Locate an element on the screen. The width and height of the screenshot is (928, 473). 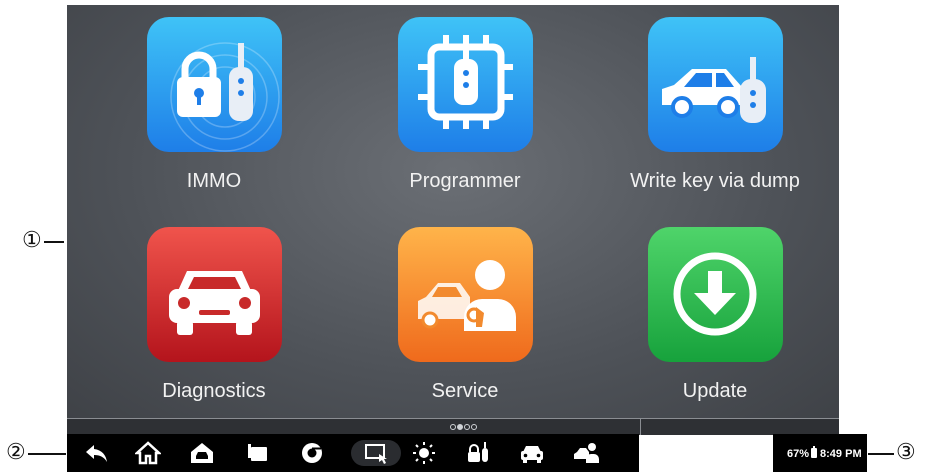
app-update: Update is located at coordinates (715, 315).